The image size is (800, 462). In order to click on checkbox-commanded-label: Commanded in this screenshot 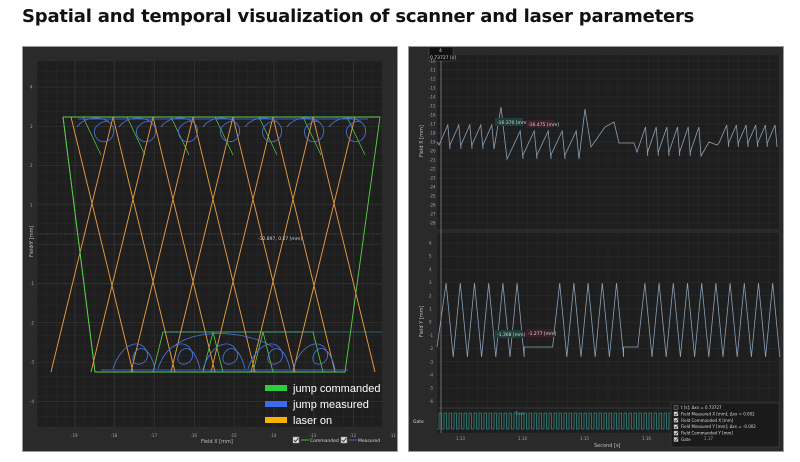, I will do `click(324, 441)`.